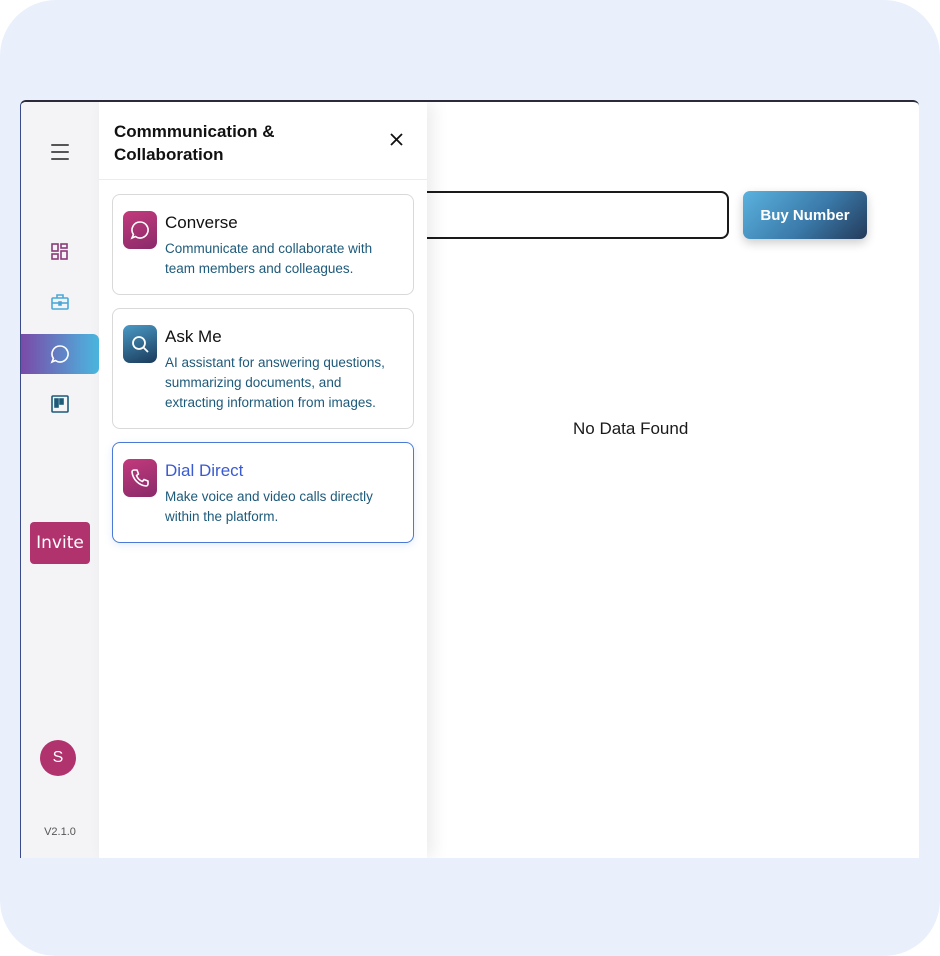 The height and width of the screenshot is (956, 940). I want to click on rail-item-dashboard, so click(60, 252).